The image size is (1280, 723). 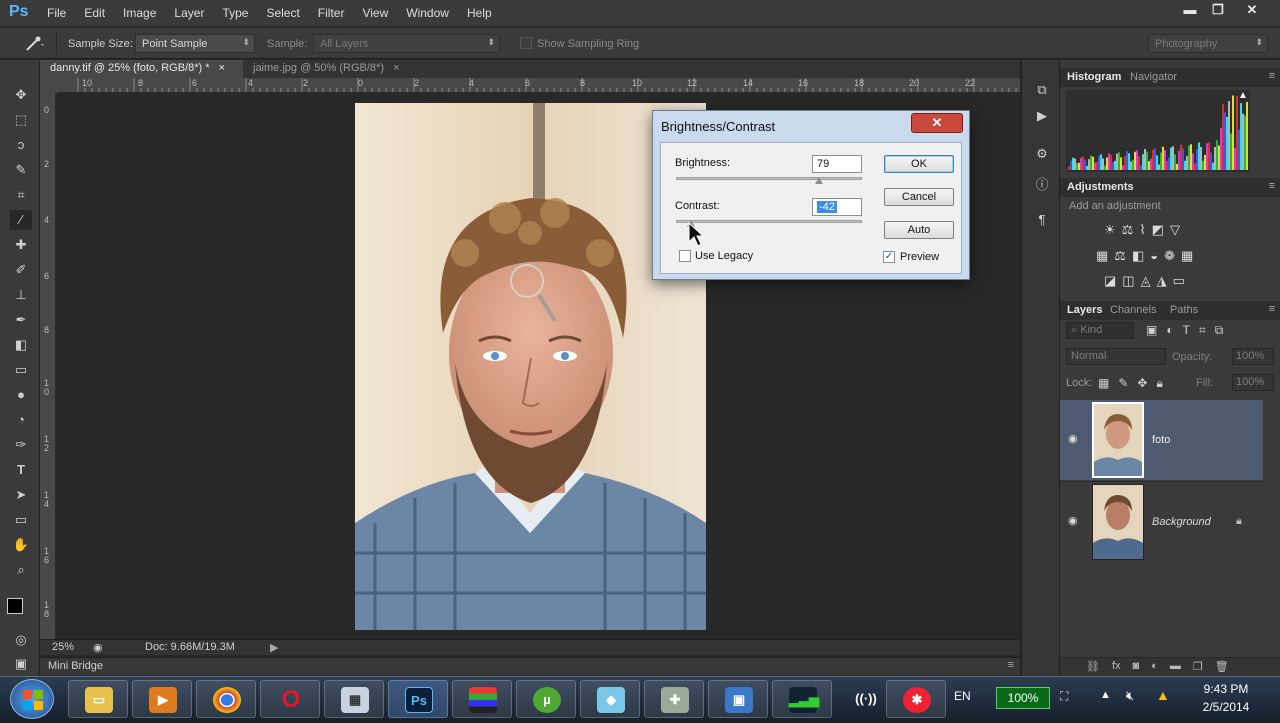 I want to click on invert-icon: ◪, so click(x=1110, y=281).